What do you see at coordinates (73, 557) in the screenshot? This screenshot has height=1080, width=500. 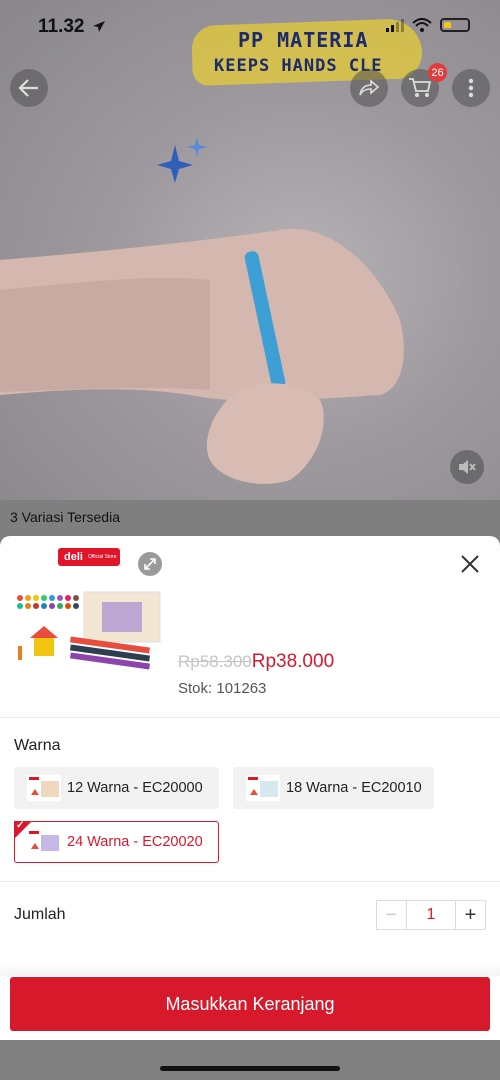 I see `brand-badge-text: deli` at bounding box center [73, 557].